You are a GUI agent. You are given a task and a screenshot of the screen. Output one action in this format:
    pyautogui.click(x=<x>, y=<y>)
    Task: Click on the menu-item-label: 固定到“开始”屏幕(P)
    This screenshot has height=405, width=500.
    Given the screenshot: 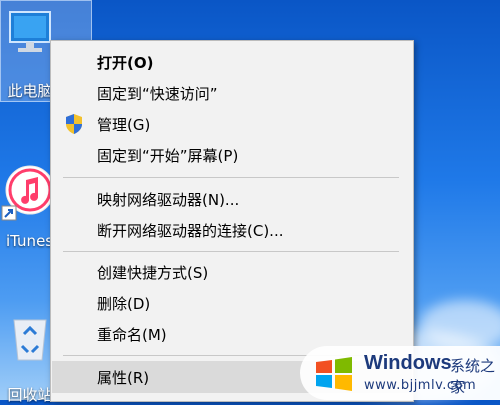 What is the action you would take?
    pyautogui.click(x=168, y=155)
    